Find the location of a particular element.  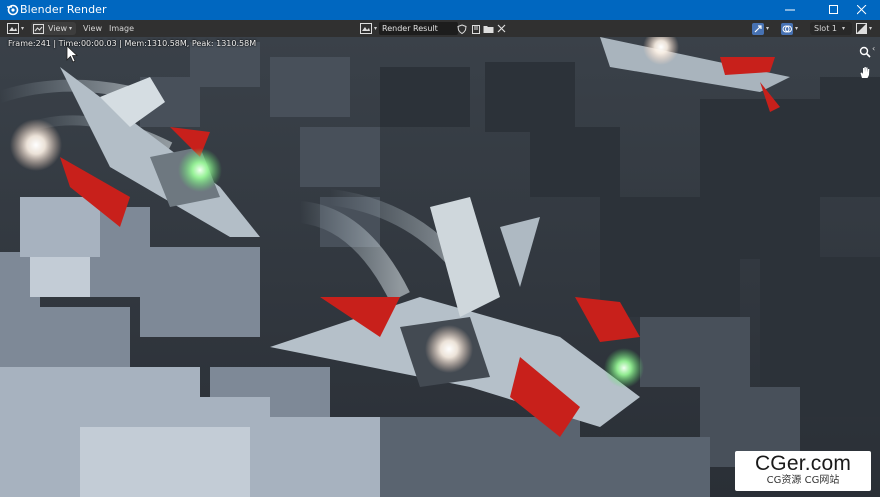

zoom-icon is located at coordinates (865, 52).